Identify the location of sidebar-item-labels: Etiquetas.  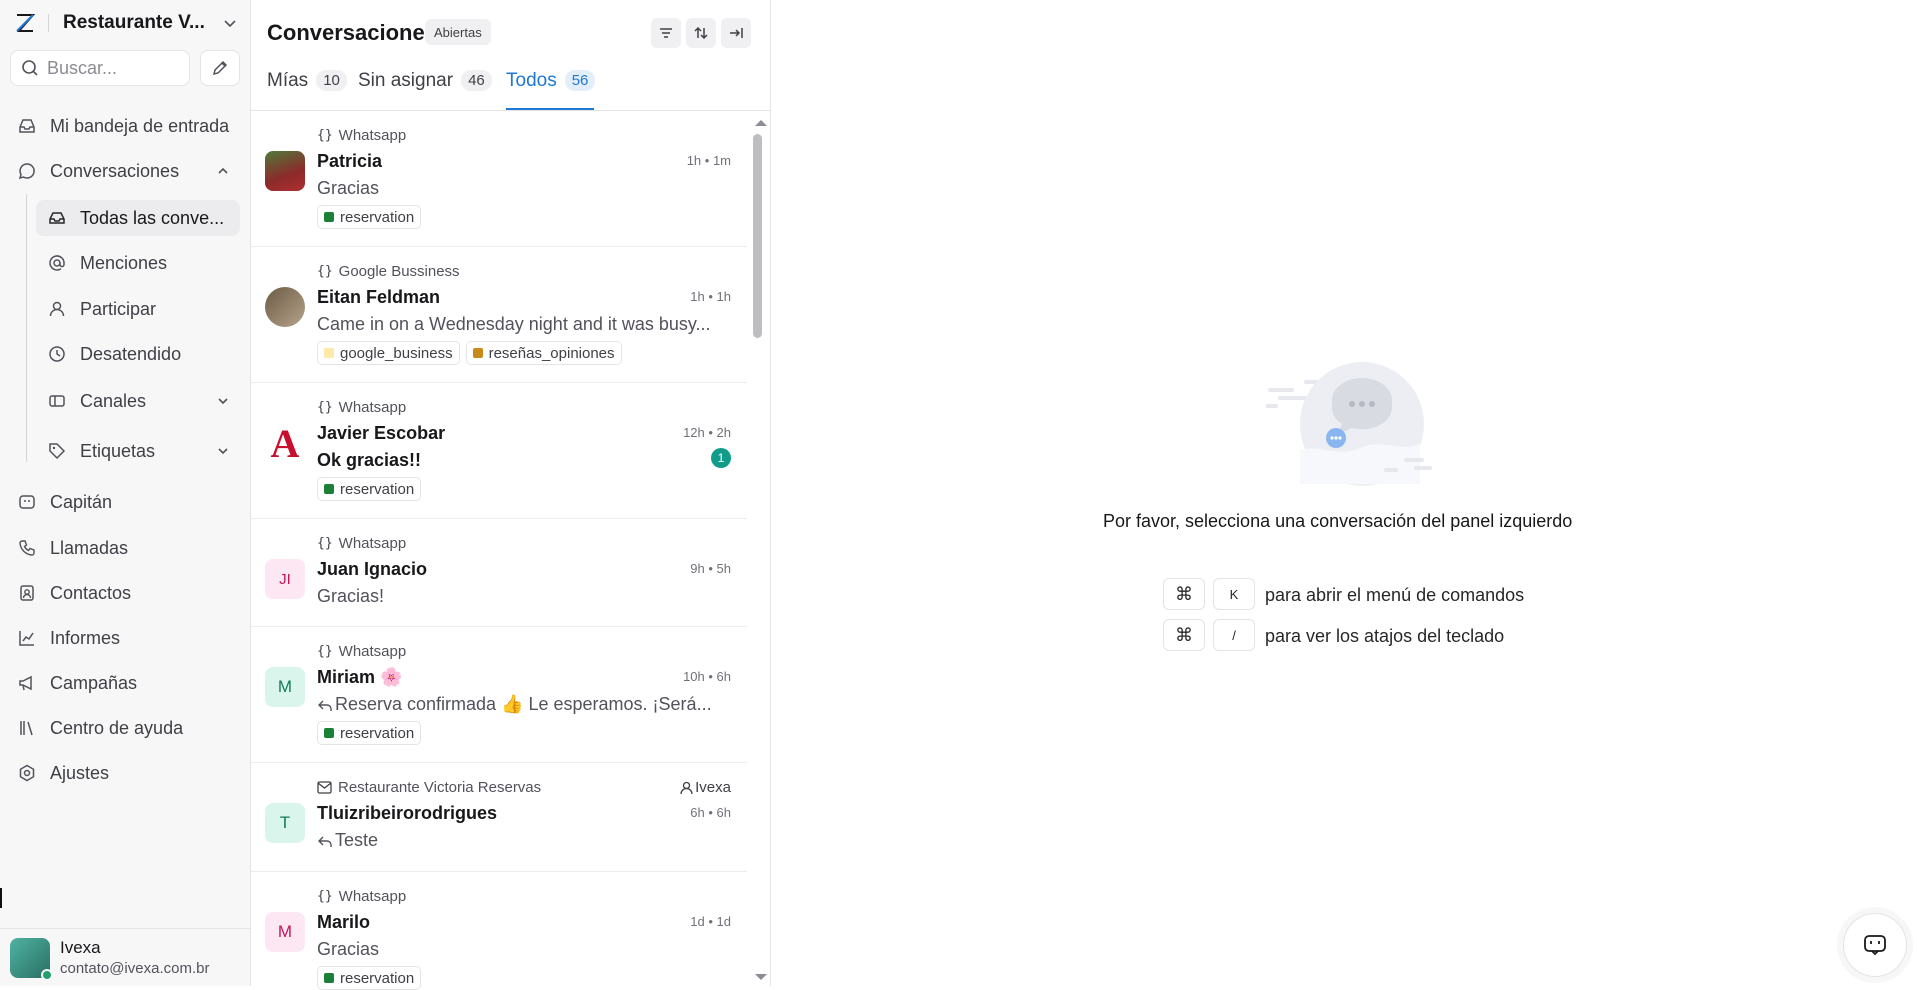
(138, 451).